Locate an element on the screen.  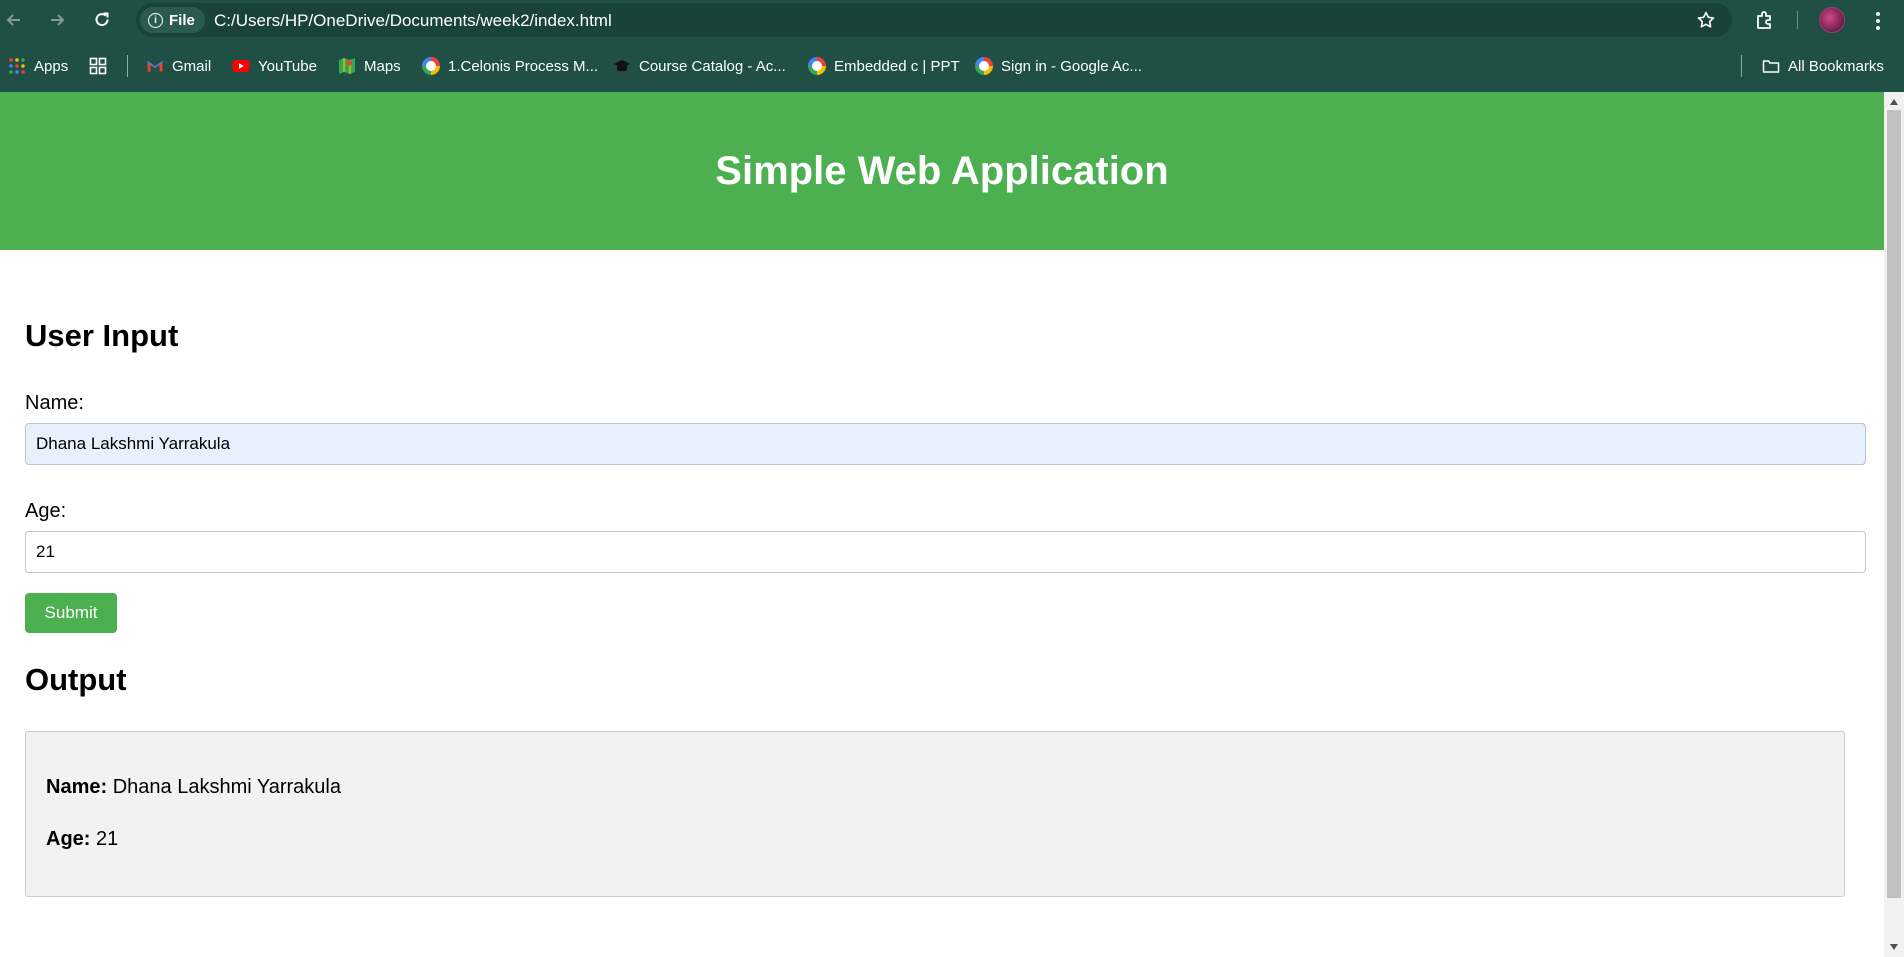
output-name-value: Dhana Lakshmi Yarrakula is located at coordinates (226, 787).